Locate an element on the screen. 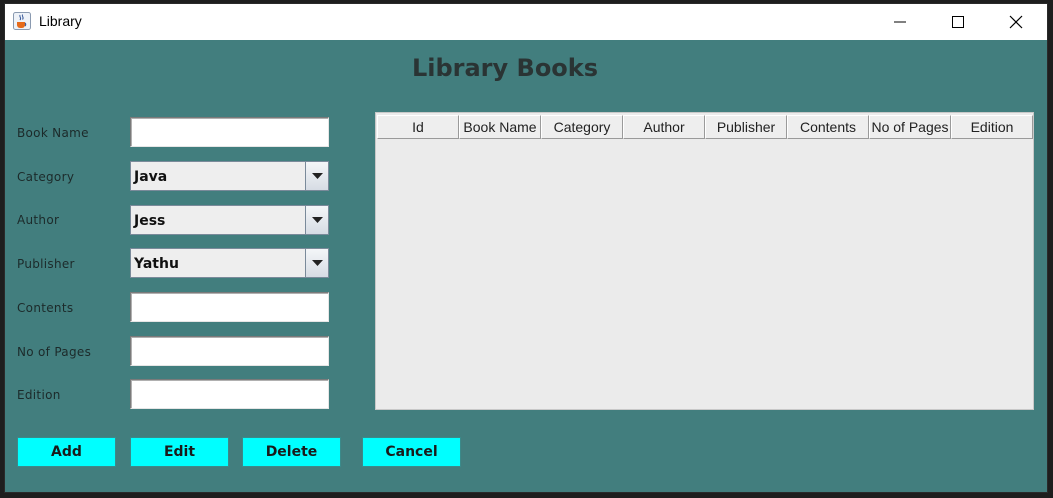 Image resolution: width=1053 pixels, height=498 pixels. book-name-label: Book Name is located at coordinates (53, 133).